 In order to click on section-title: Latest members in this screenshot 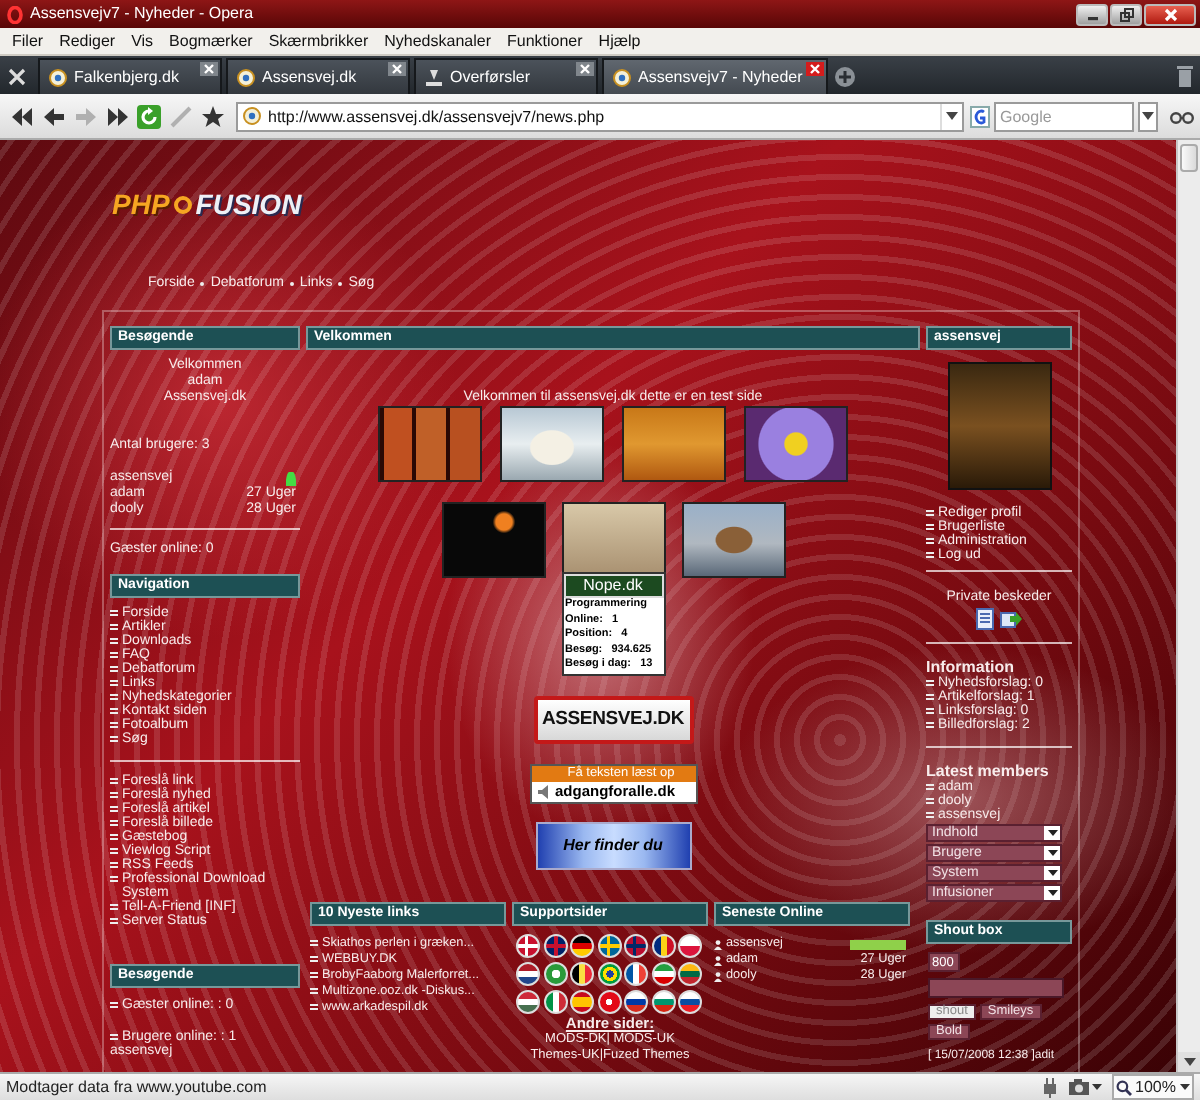, I will do `click(988, 771)`.